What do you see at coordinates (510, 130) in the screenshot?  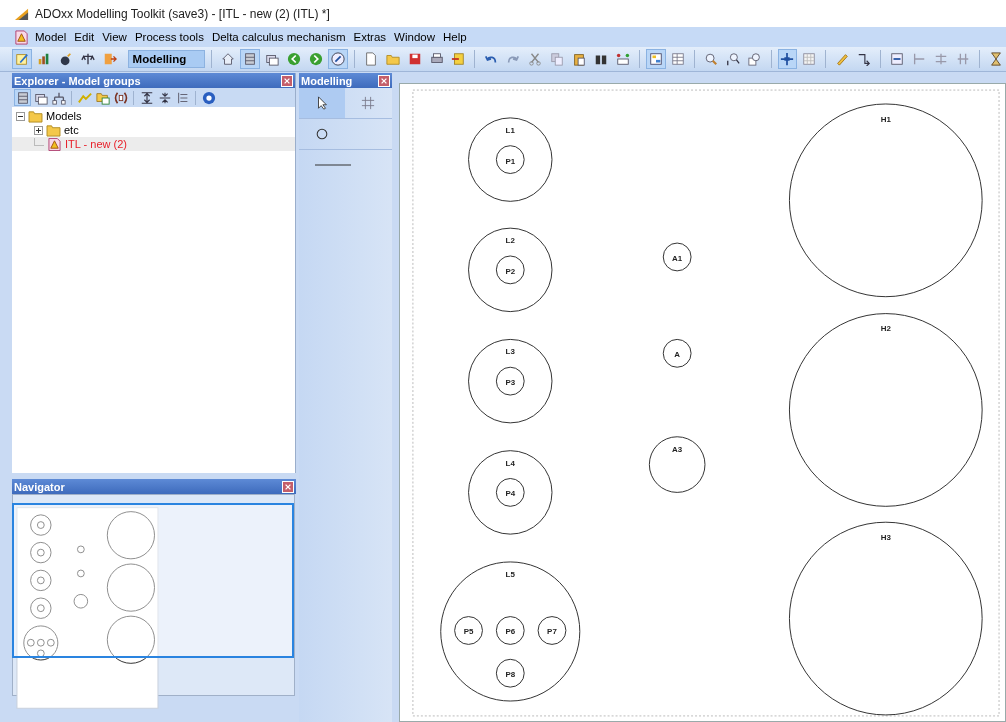 I see `node-label: L1` at bounding box center [510, 130].